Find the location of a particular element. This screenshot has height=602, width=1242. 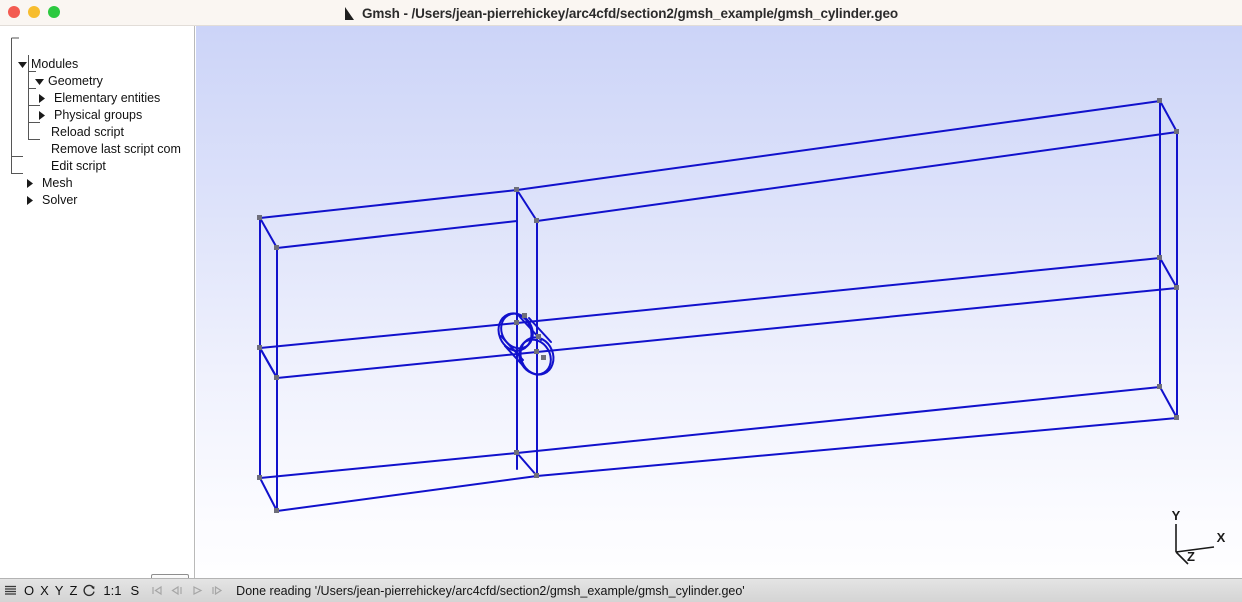

tree-item-label: Reload script is located at coordinates (87, 132).